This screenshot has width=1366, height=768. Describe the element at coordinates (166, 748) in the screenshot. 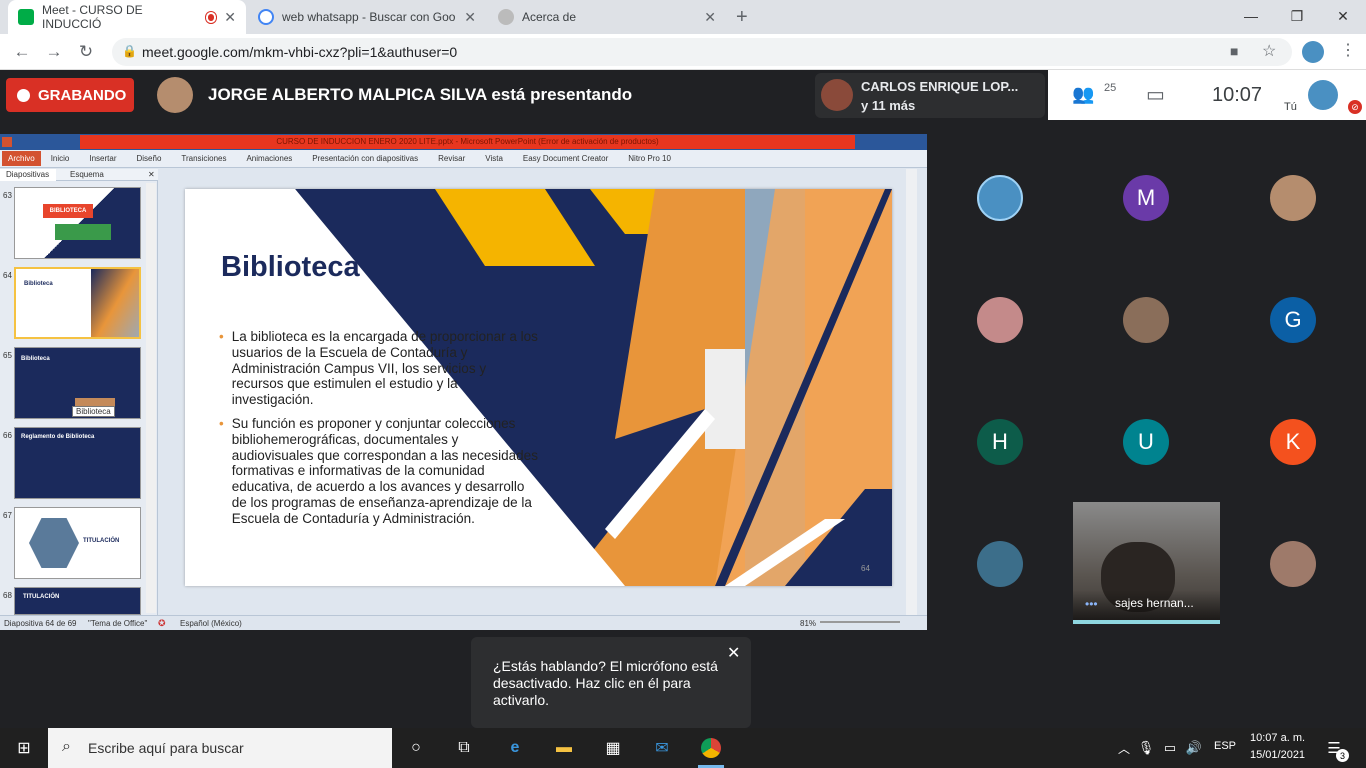

I see `search-placeholder: Escribe aquí para buscar` at that location.